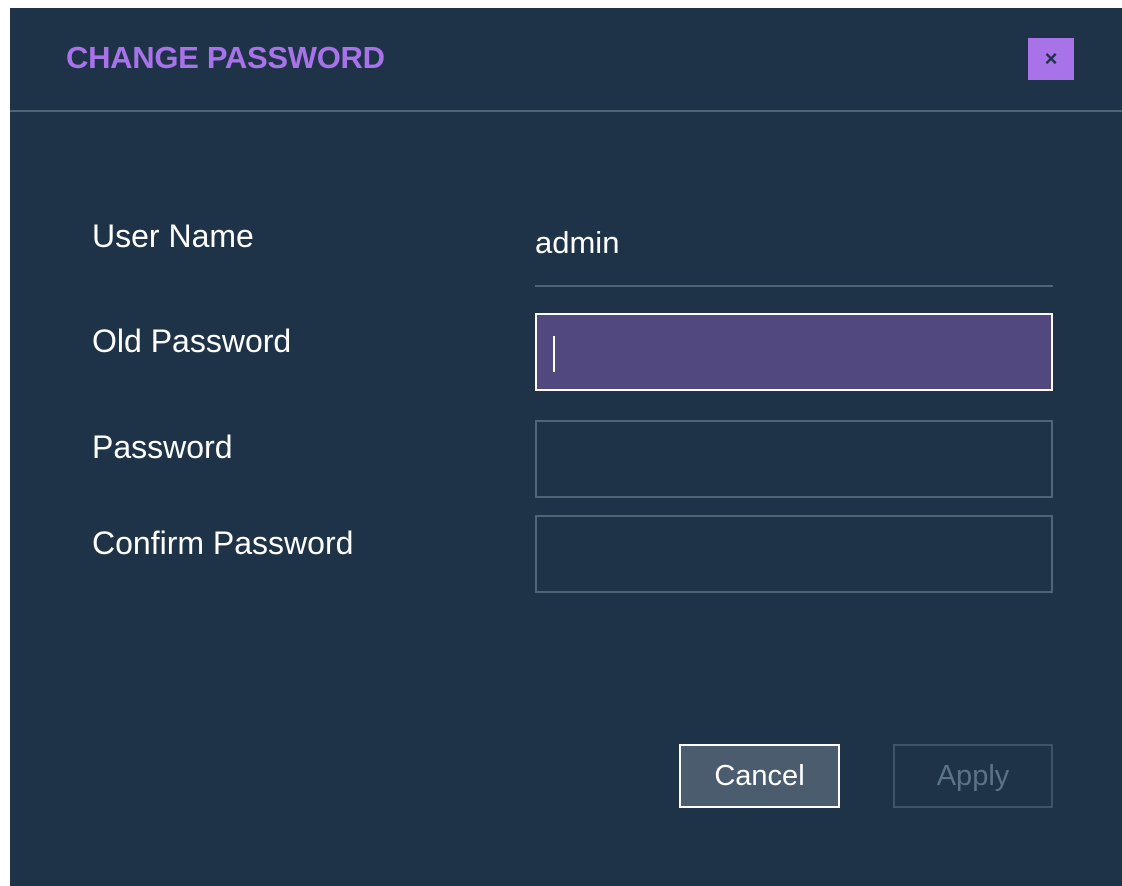  I want to click on apply-button: Apply, so click(973, 776).